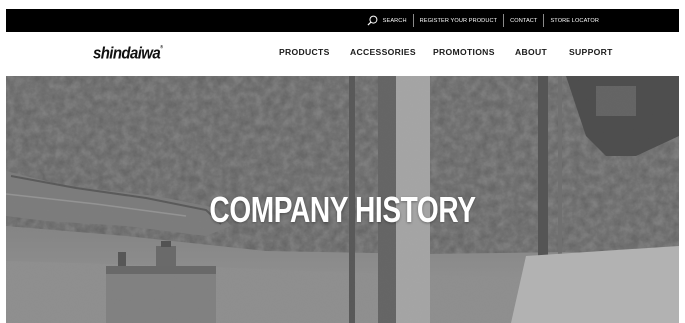  I want to click on hero-title: COMPANY HISTORY, so click(342, 209).